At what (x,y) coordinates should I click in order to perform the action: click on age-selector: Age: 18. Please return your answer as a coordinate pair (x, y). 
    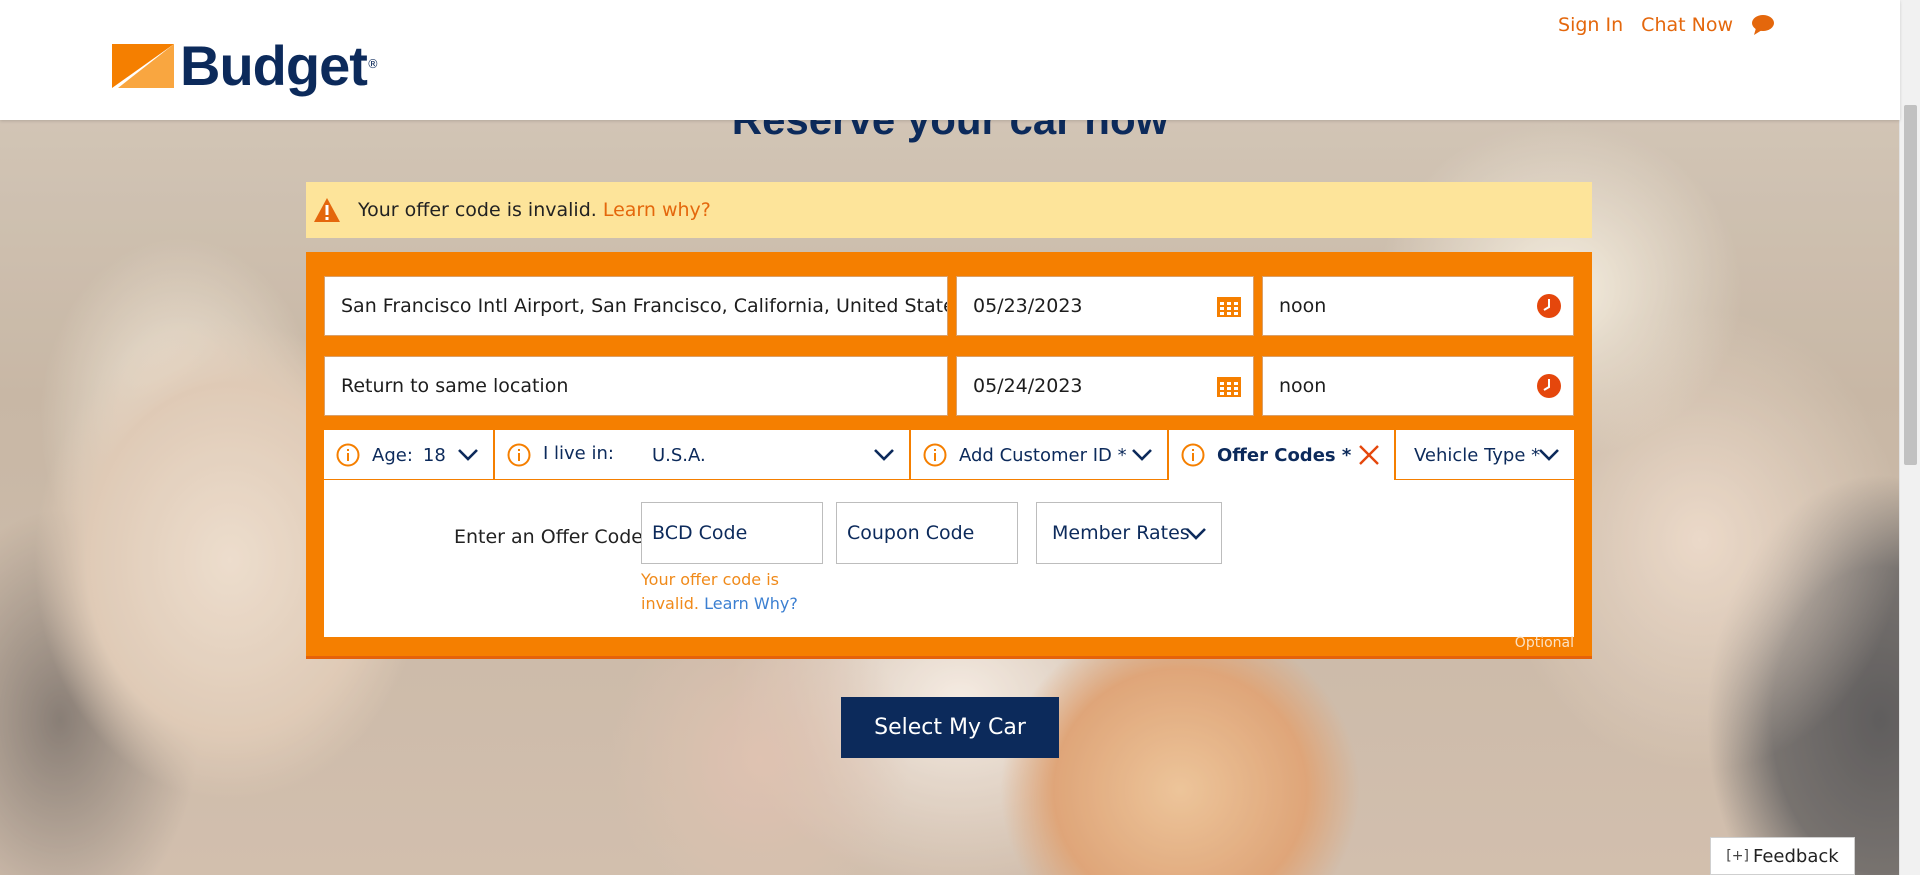
    Looking at the image, I should click on (409, 455).